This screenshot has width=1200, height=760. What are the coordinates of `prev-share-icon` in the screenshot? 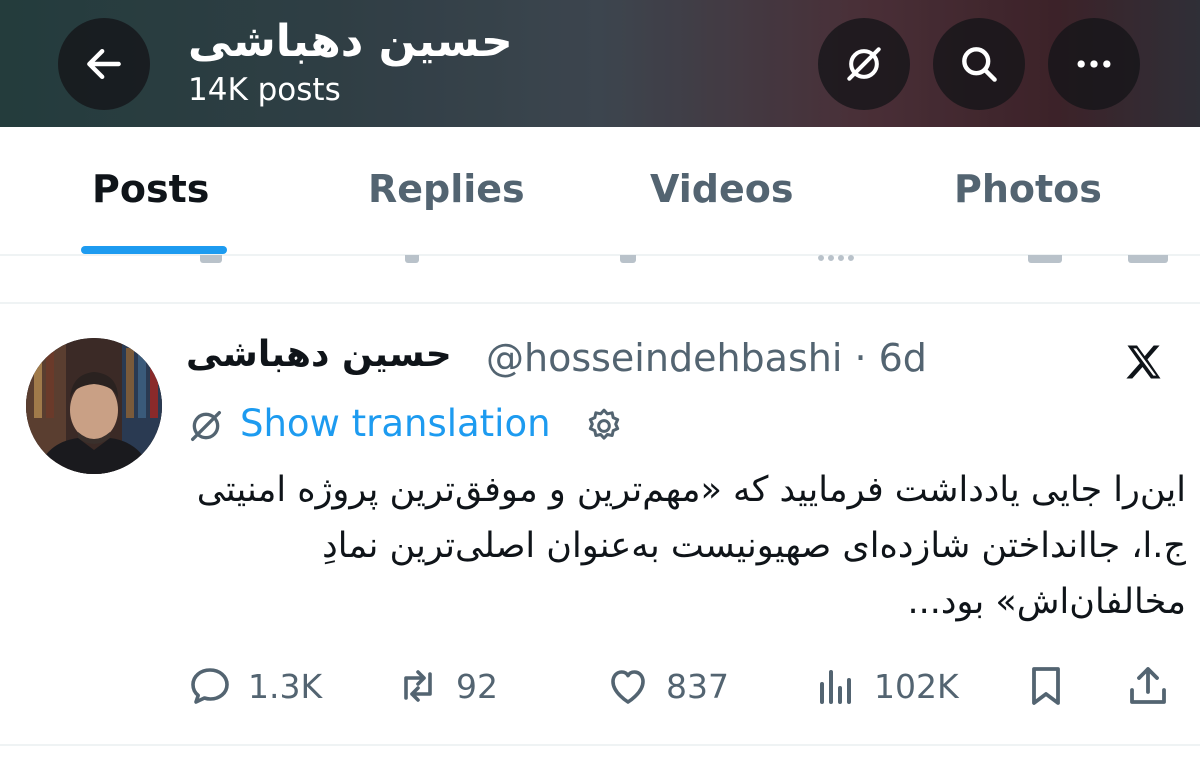 It's located at (1148, 259).